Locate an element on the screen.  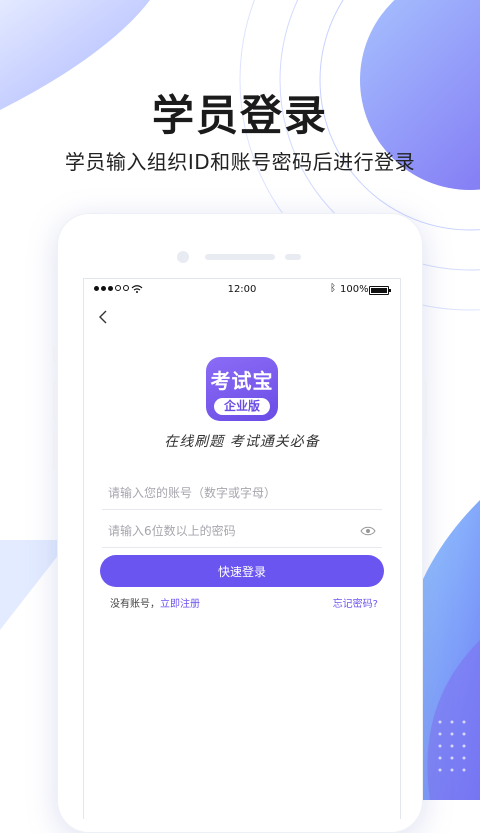
password-field is located at coordinates (242, 532).